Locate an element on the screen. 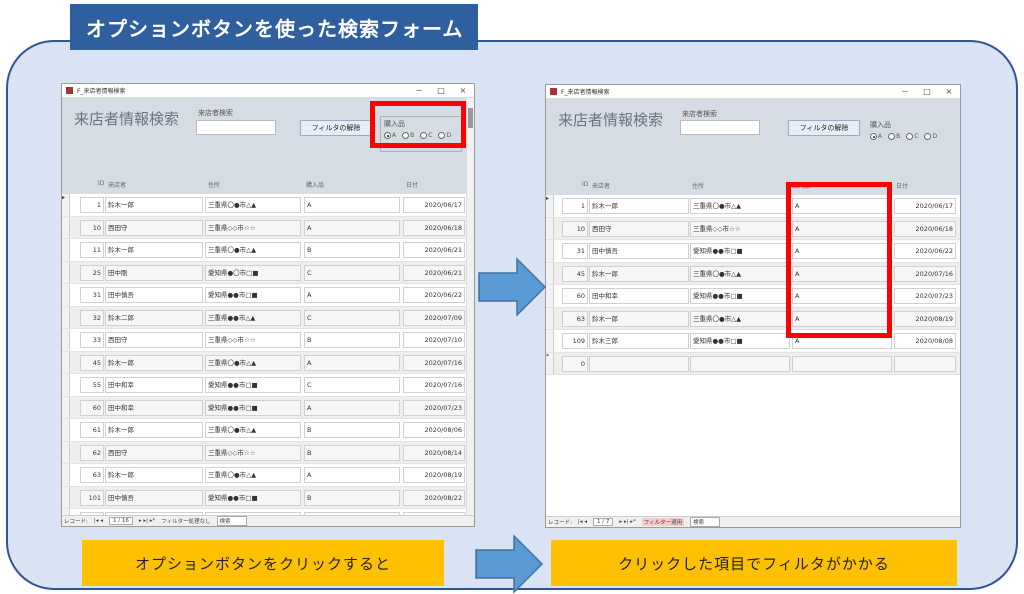  cell-date: 2020/08/08 is located at coordinates (925, 341).